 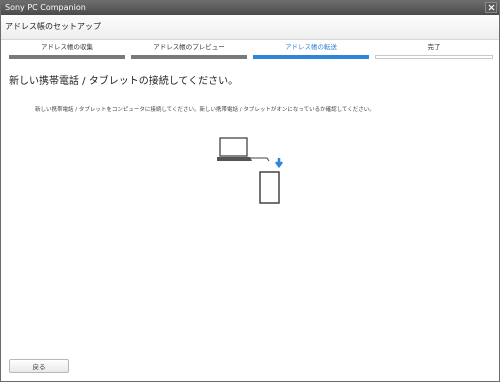 I want to click on close-button, so click(x=491, y=7).